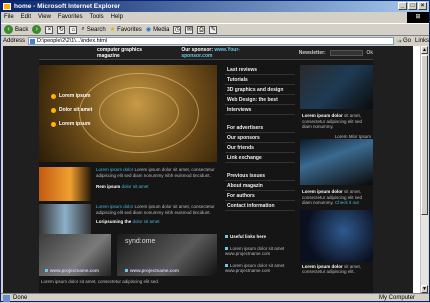 The height and width of the screenshot is (303, 430). Describe the element at coordinates (260, 70) in the screenshot. I see `nav-last-reviews: Last reviews` at that location.